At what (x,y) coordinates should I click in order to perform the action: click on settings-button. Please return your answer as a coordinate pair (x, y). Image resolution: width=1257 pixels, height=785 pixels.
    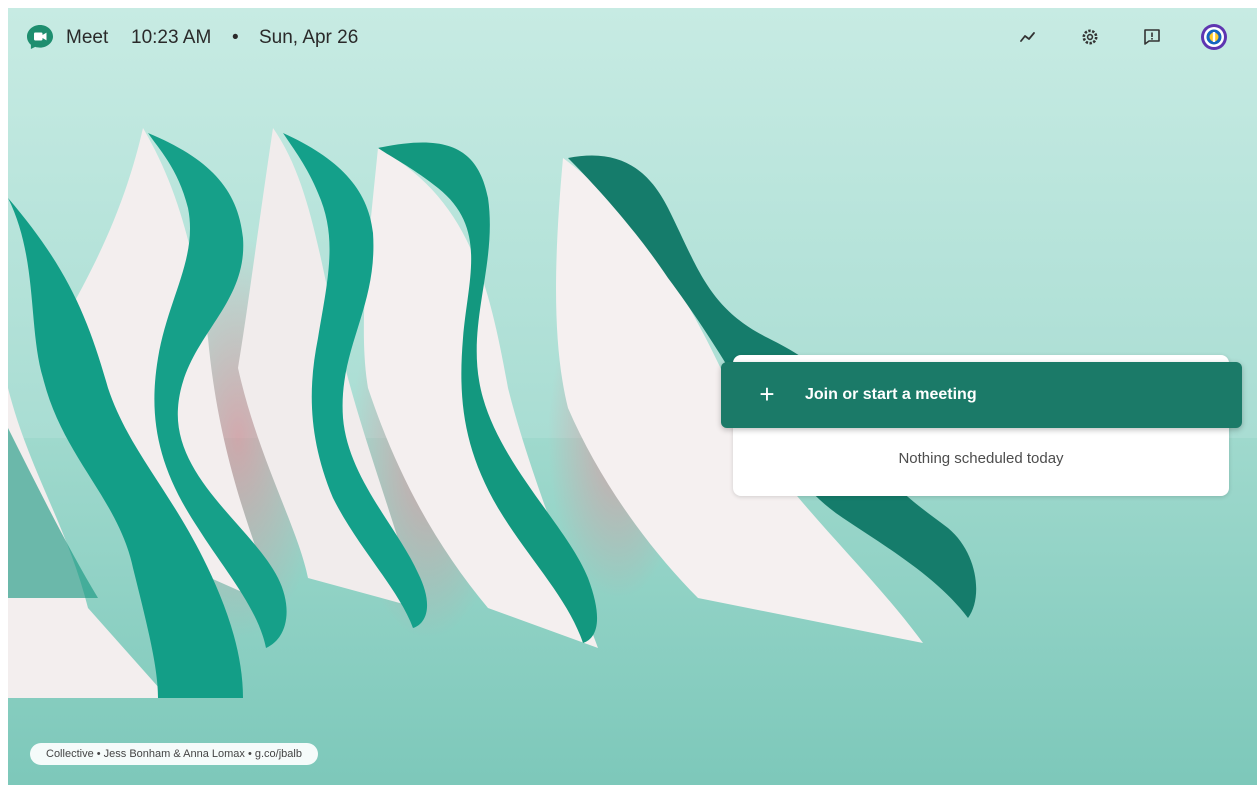
    Looking at the image, I should click on (1090, 37).